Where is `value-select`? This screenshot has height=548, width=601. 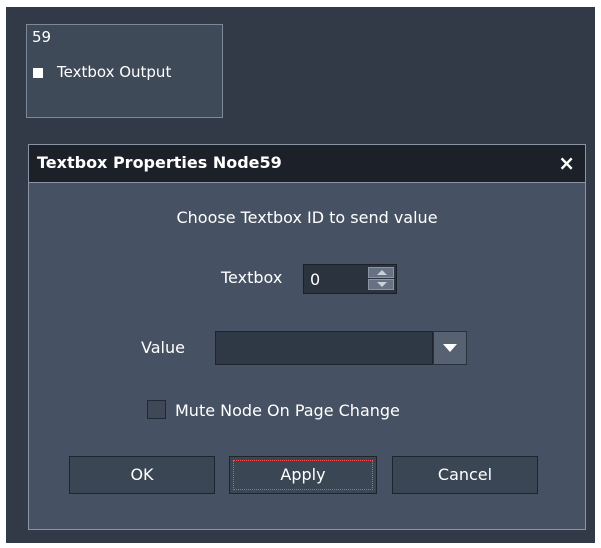
value-select is located at coordinates (324, 348).